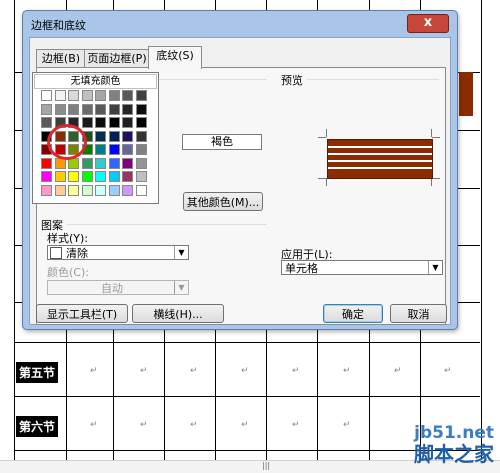 This screenshot has width=500, height=473. I want to click on dialog-title-bar: 边框和底纹 x, so click(240, 24).